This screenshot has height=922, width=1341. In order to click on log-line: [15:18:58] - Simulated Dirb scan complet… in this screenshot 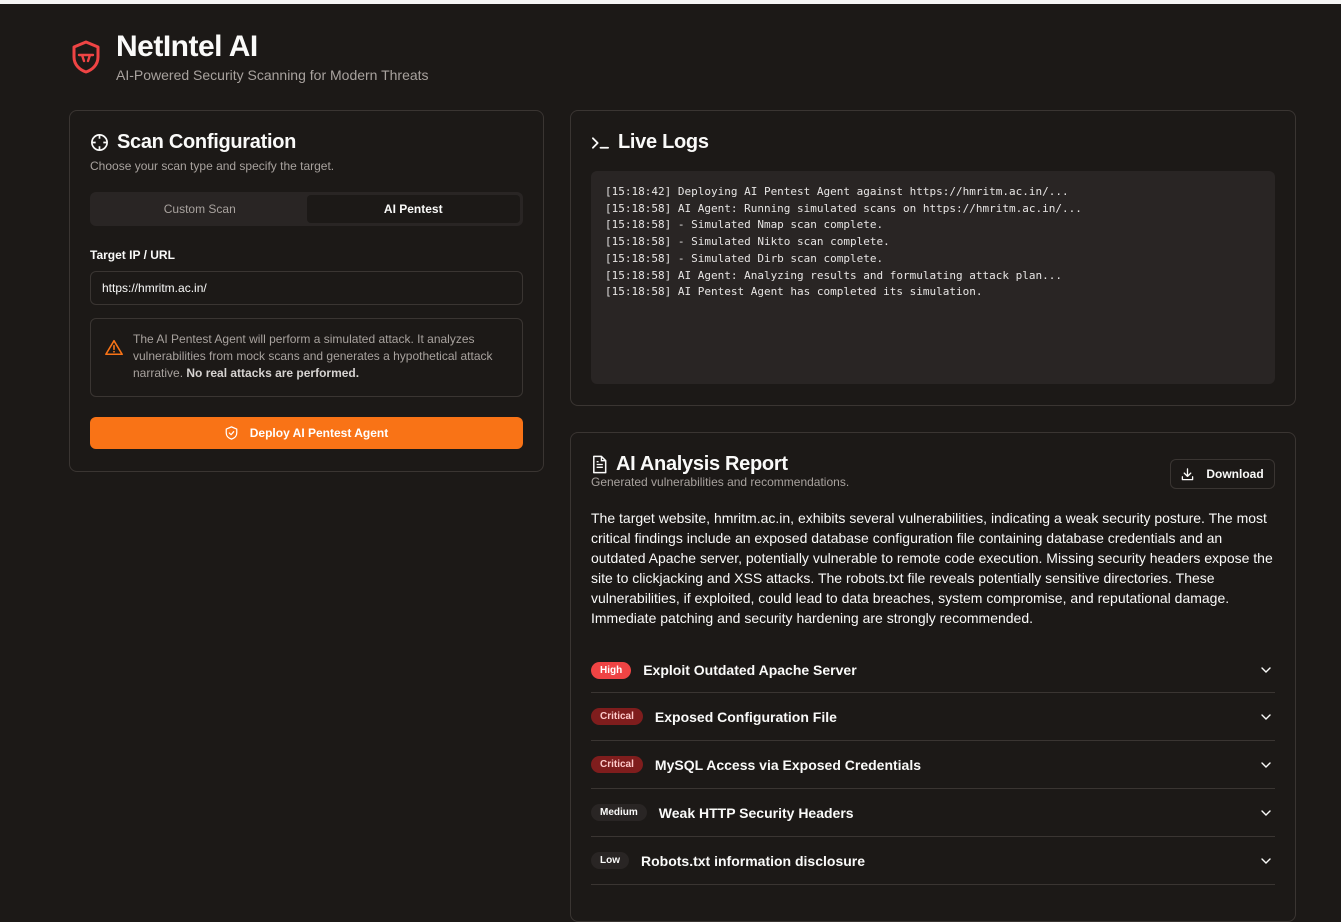, I will do `click(744, 258)`.